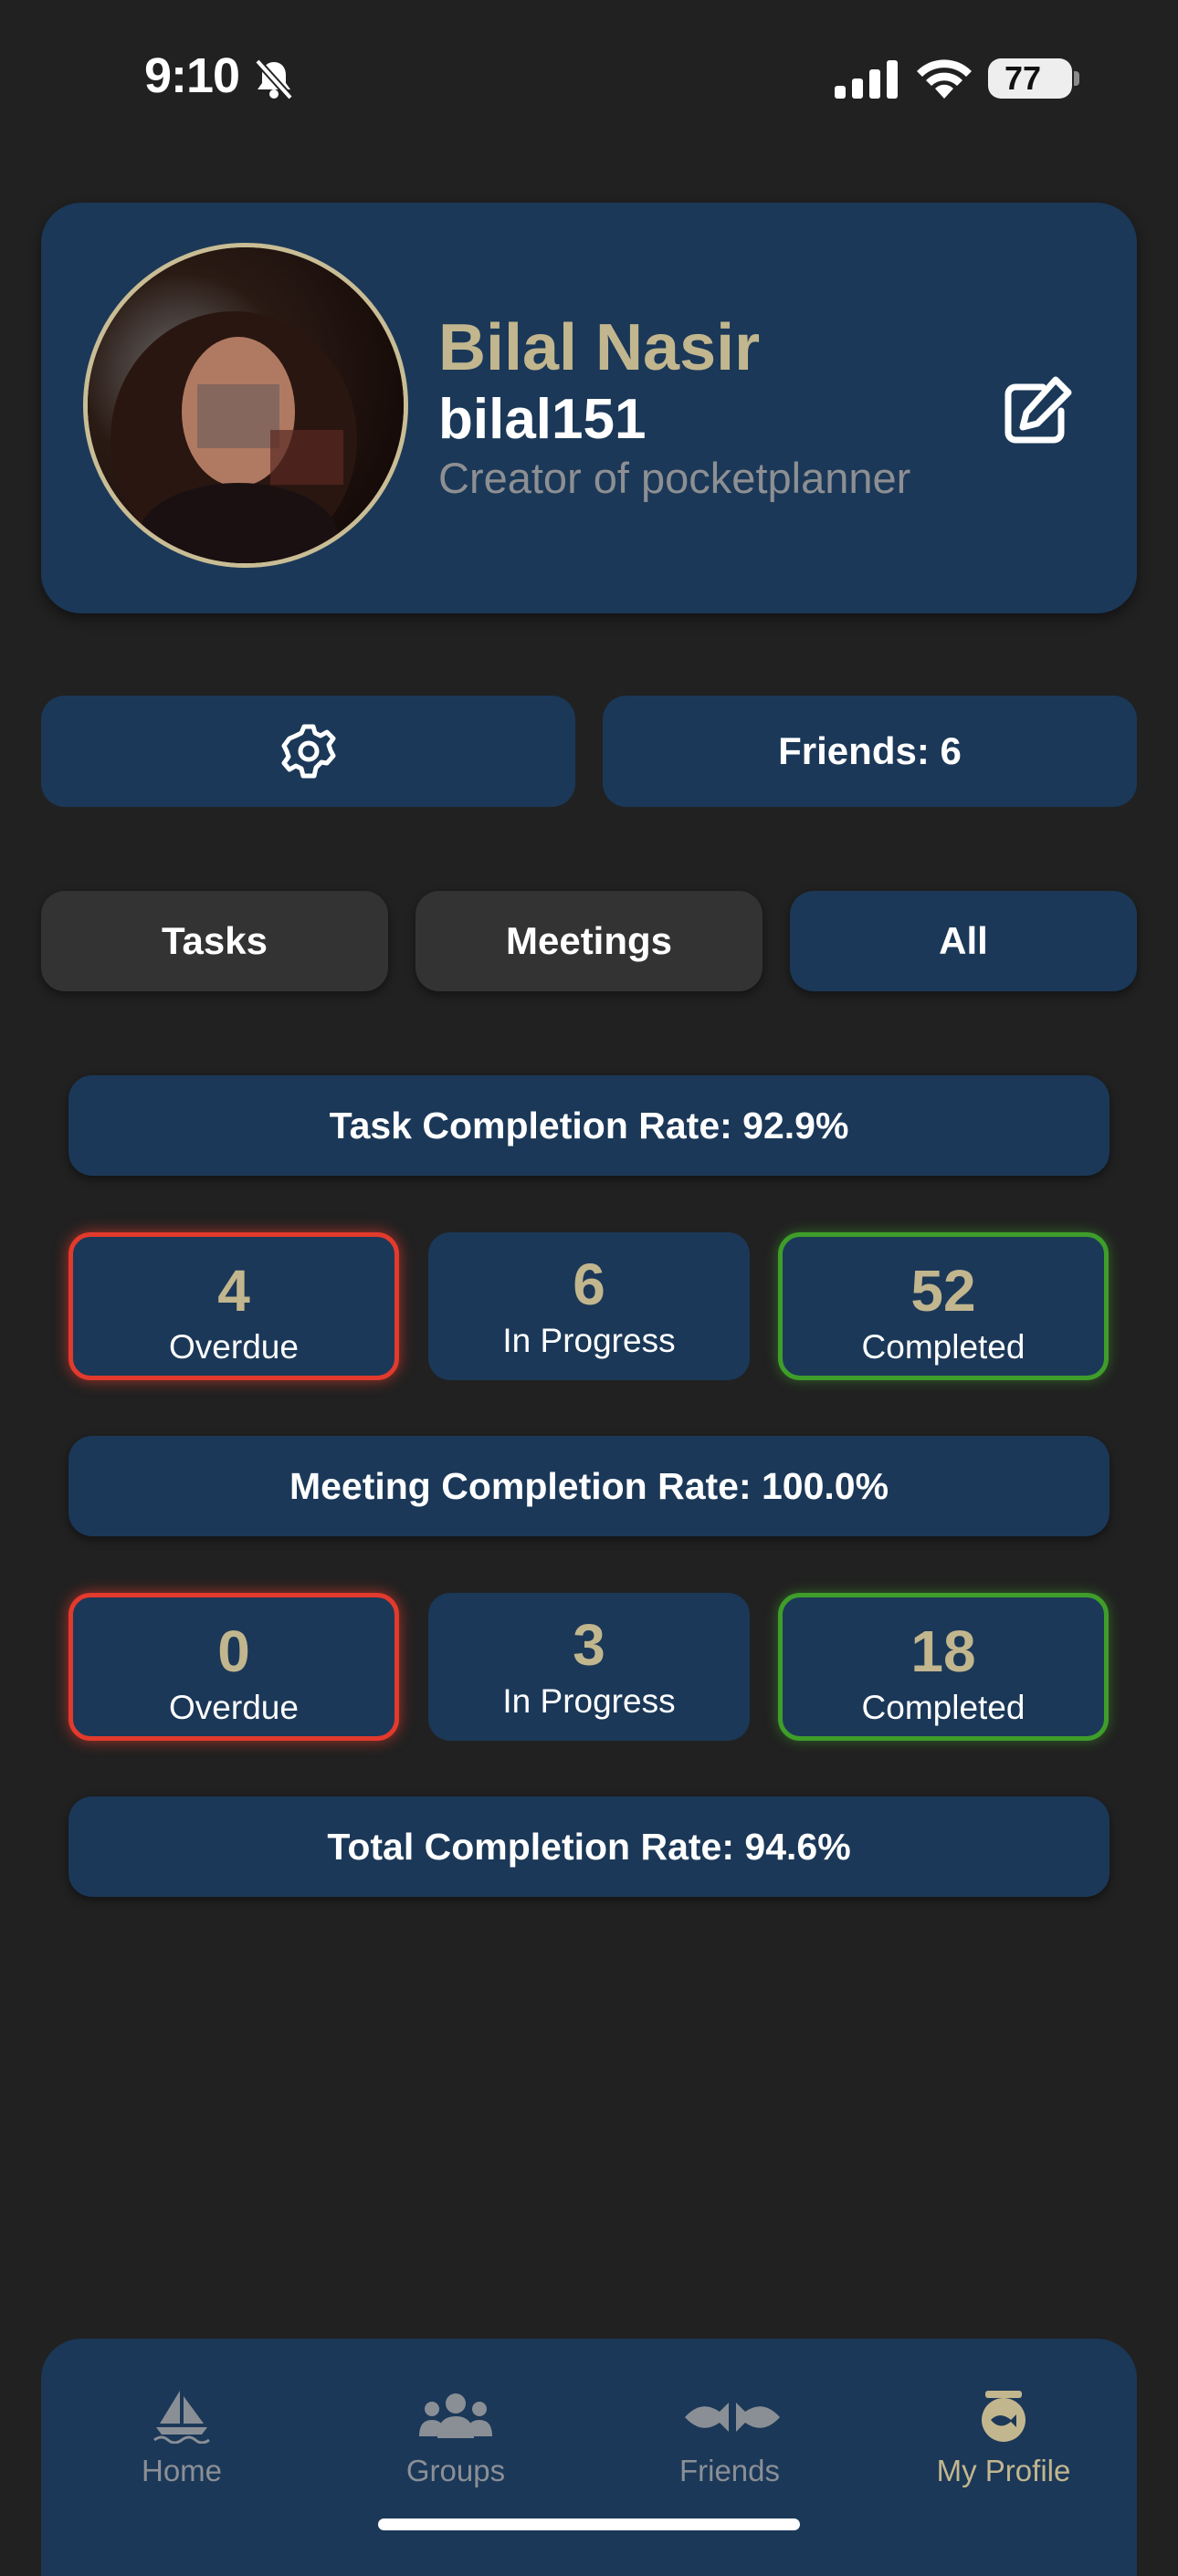  What do you see at coordinates (1036, 411) in the screenshot?
I see `edit-icon` at bounding box center [1036, 411].